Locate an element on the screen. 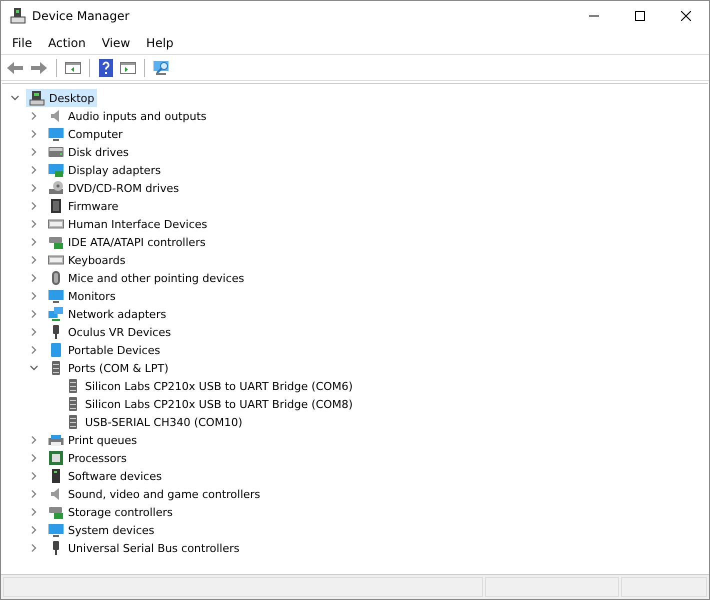  disc-drive-icon is located at coordinates (56, 188).